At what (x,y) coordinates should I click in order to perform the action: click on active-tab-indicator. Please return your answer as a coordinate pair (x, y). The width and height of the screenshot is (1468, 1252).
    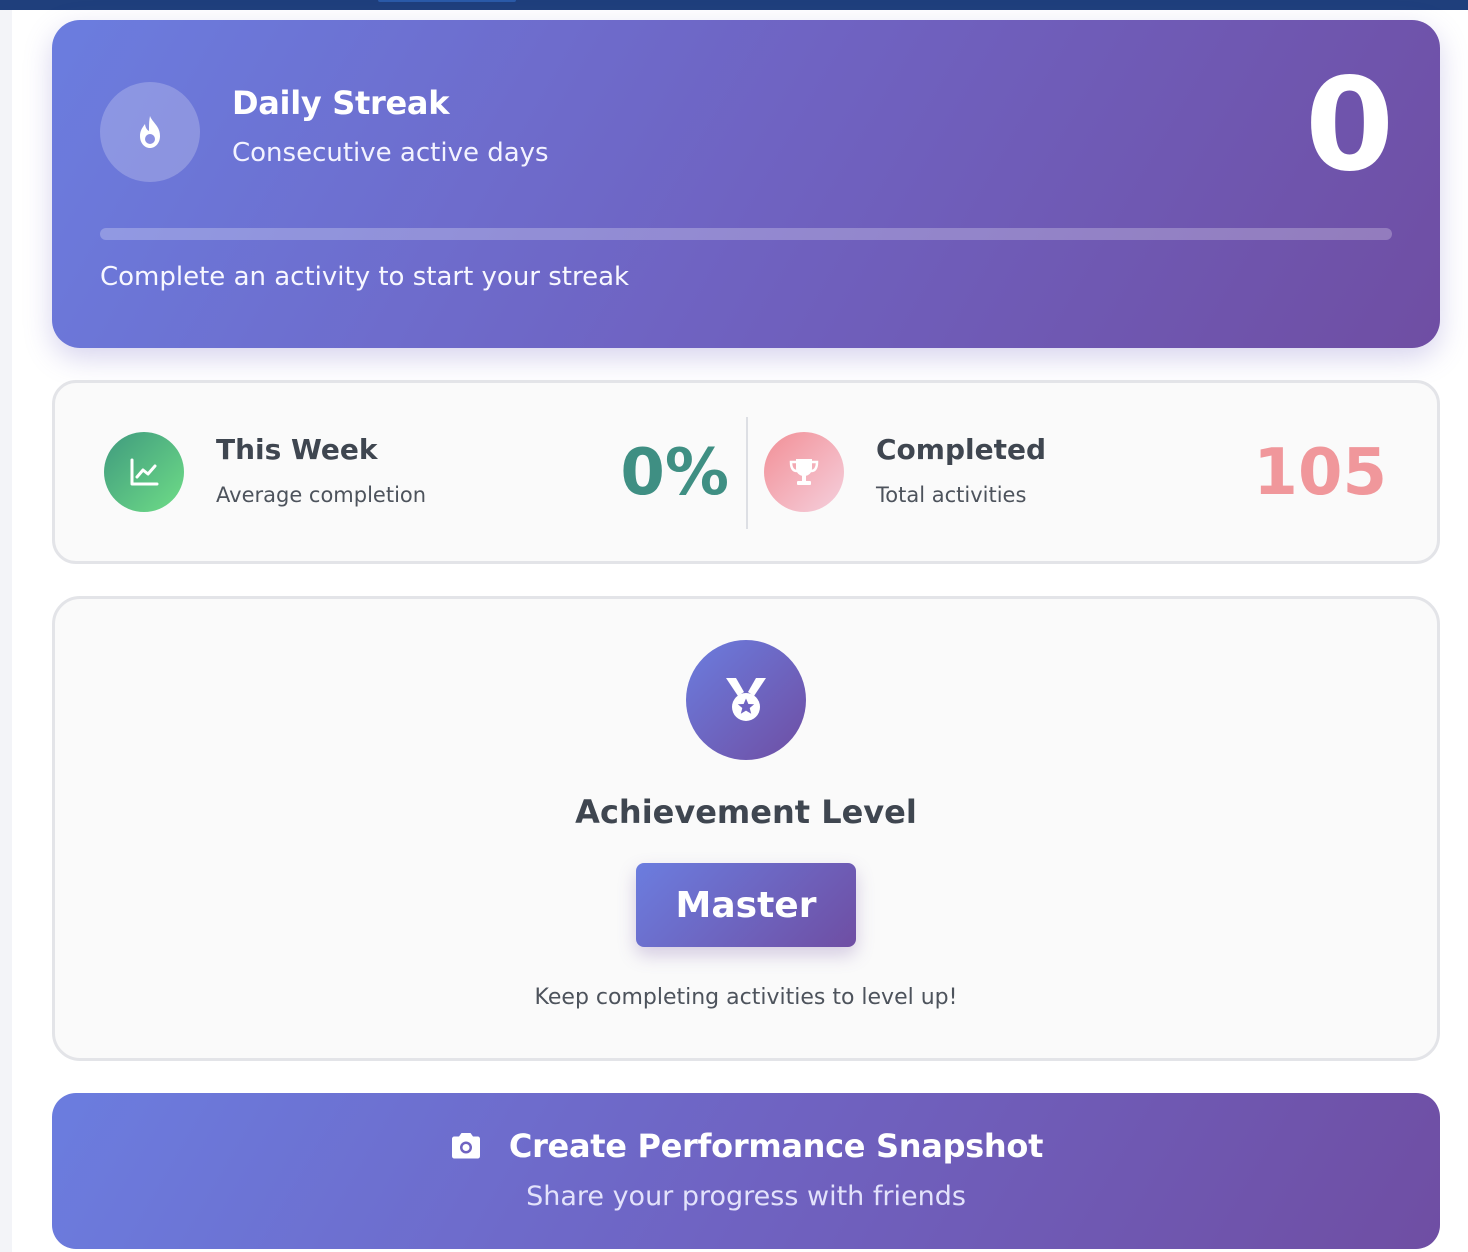
    Looking at the image, I should click on (447, 1).